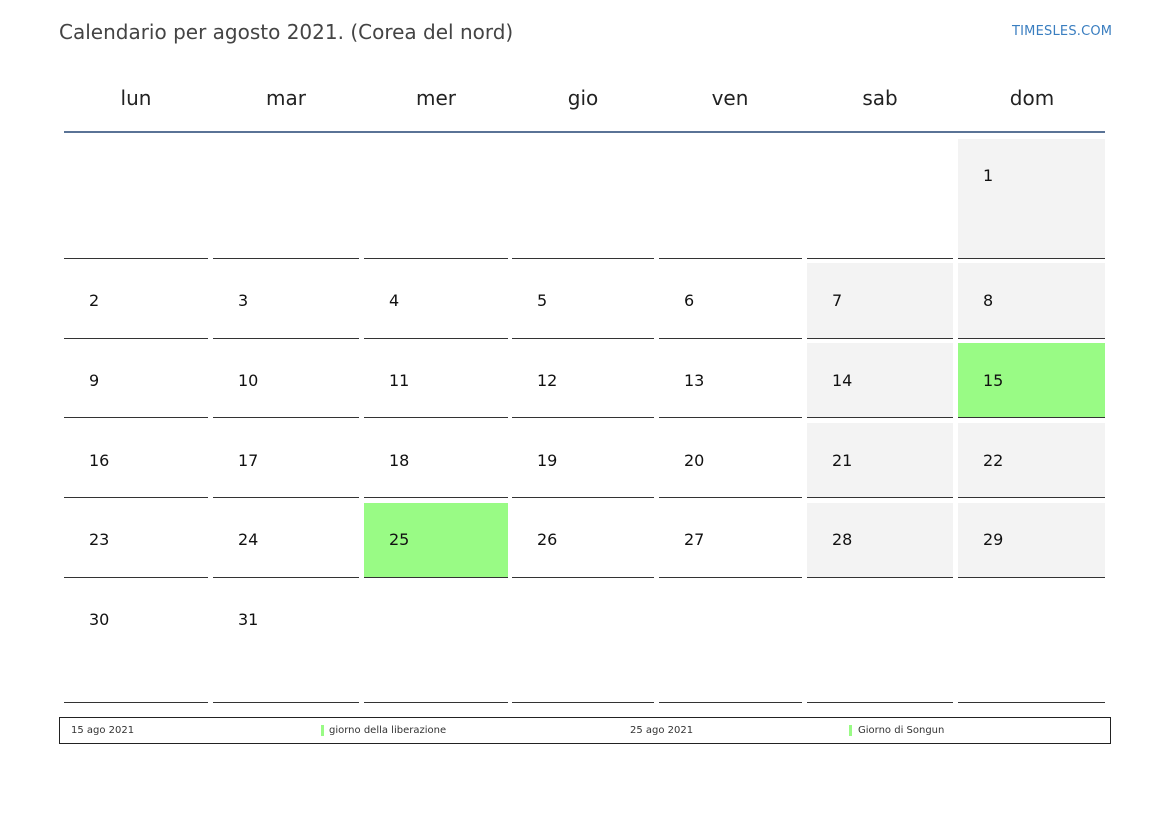 This screenshot has width=1169, height=827. I want to click on day-number: 9, so click(94, 380).